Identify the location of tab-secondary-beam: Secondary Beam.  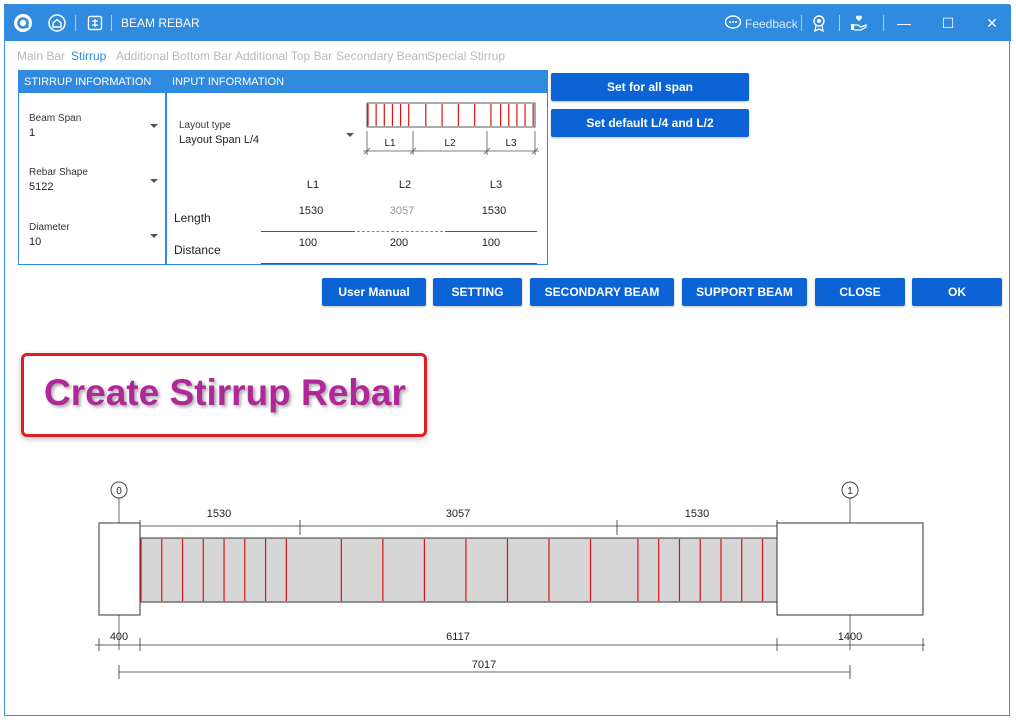
(382, 56).